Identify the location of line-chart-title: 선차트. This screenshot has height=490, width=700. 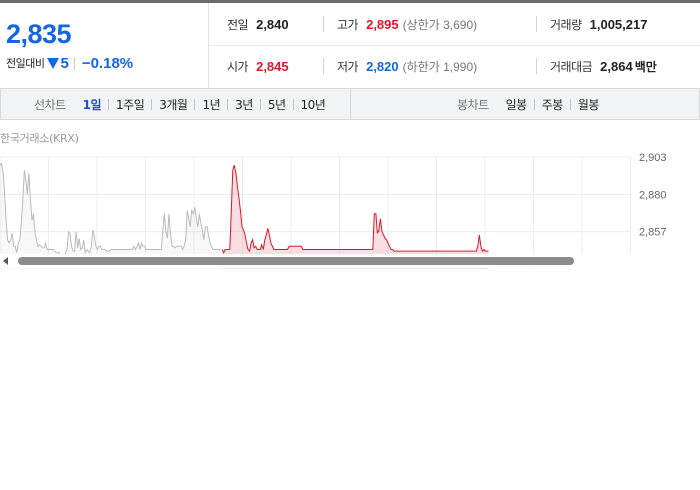
(50, 104).